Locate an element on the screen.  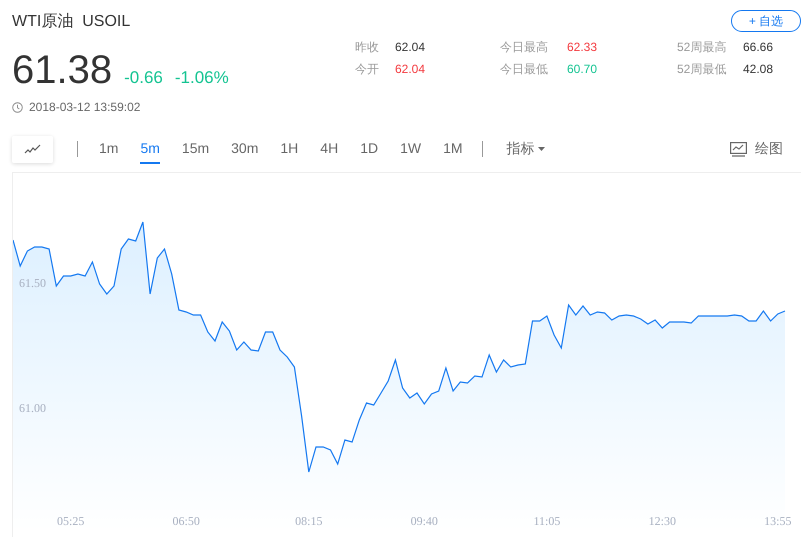
period-tab: 5m is located at coordinates (150, 149).